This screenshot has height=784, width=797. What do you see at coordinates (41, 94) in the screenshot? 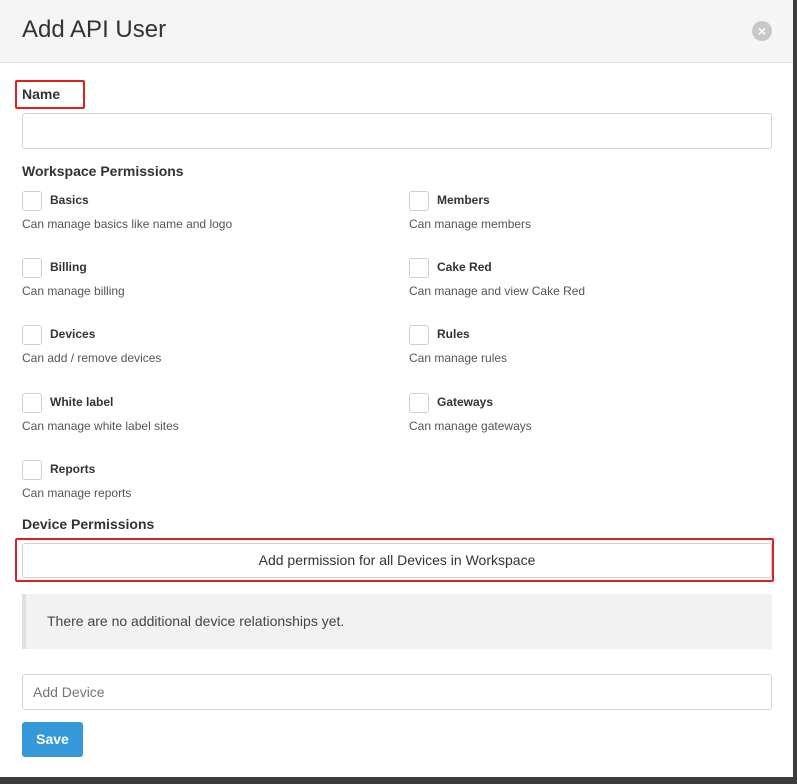
I see `name-label: Name` at bounding box center [41, 94].